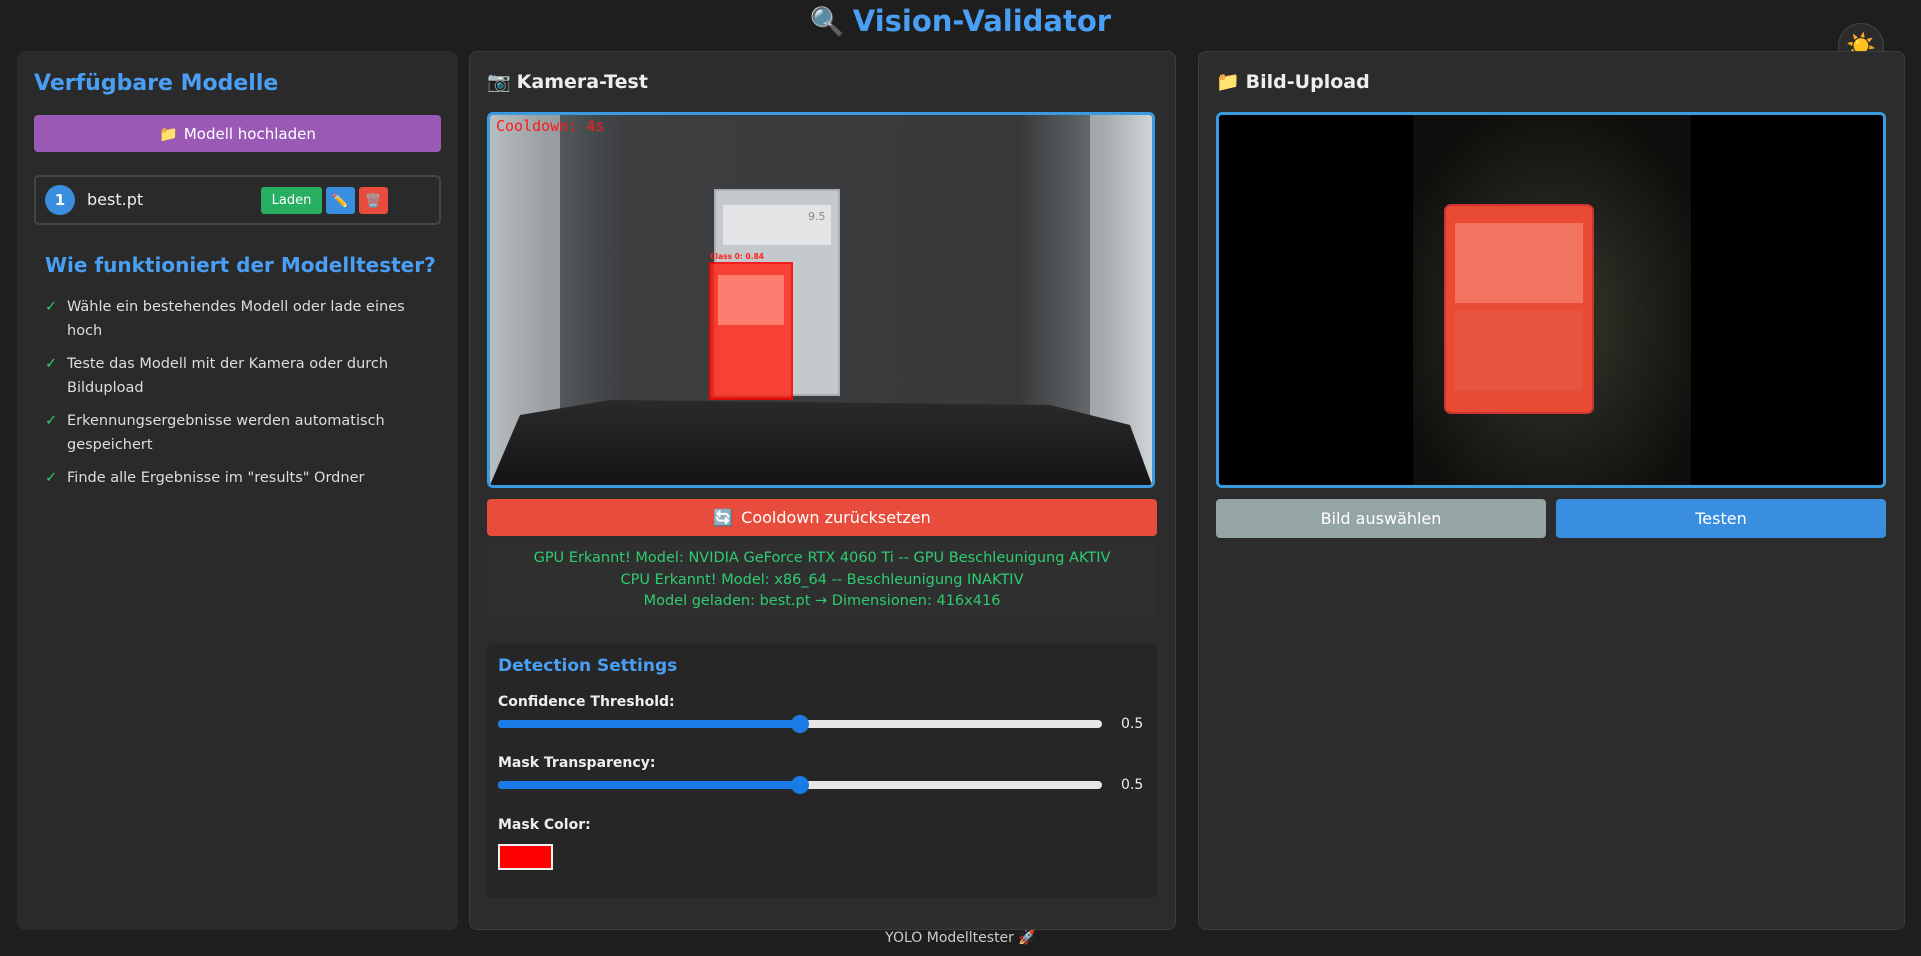  Describe the element at coordinates (582, 81) in the screenshot. I see `camera-title-text: Kamera-Test` at that location.